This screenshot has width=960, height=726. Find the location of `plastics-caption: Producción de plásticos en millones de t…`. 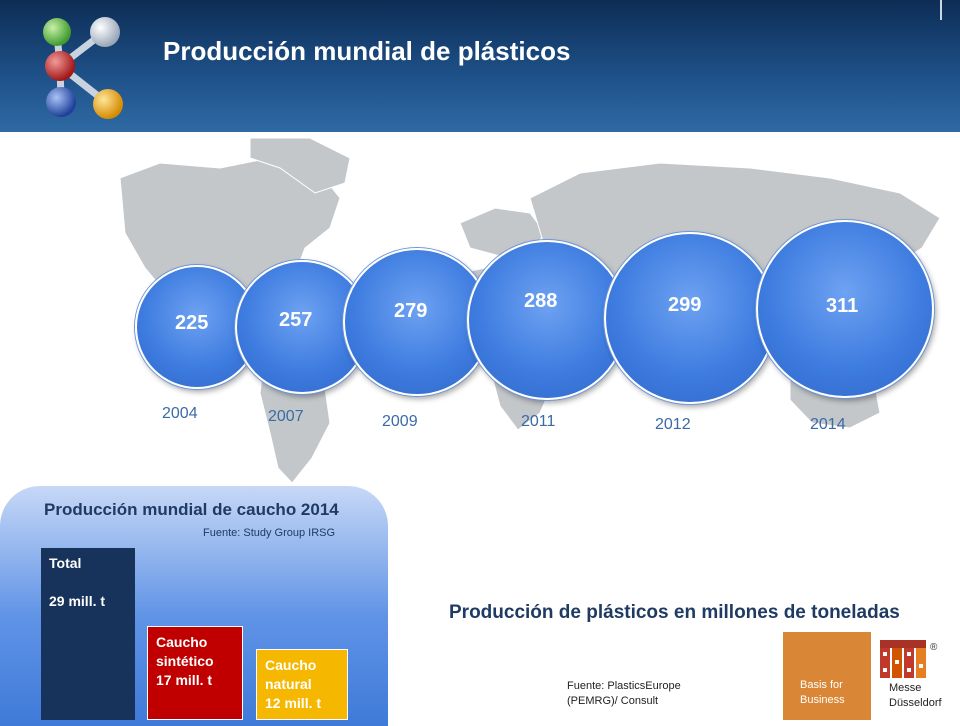

plastics-caption: Producción de plásticos en millones de t… is located at coordinates (674, 612).